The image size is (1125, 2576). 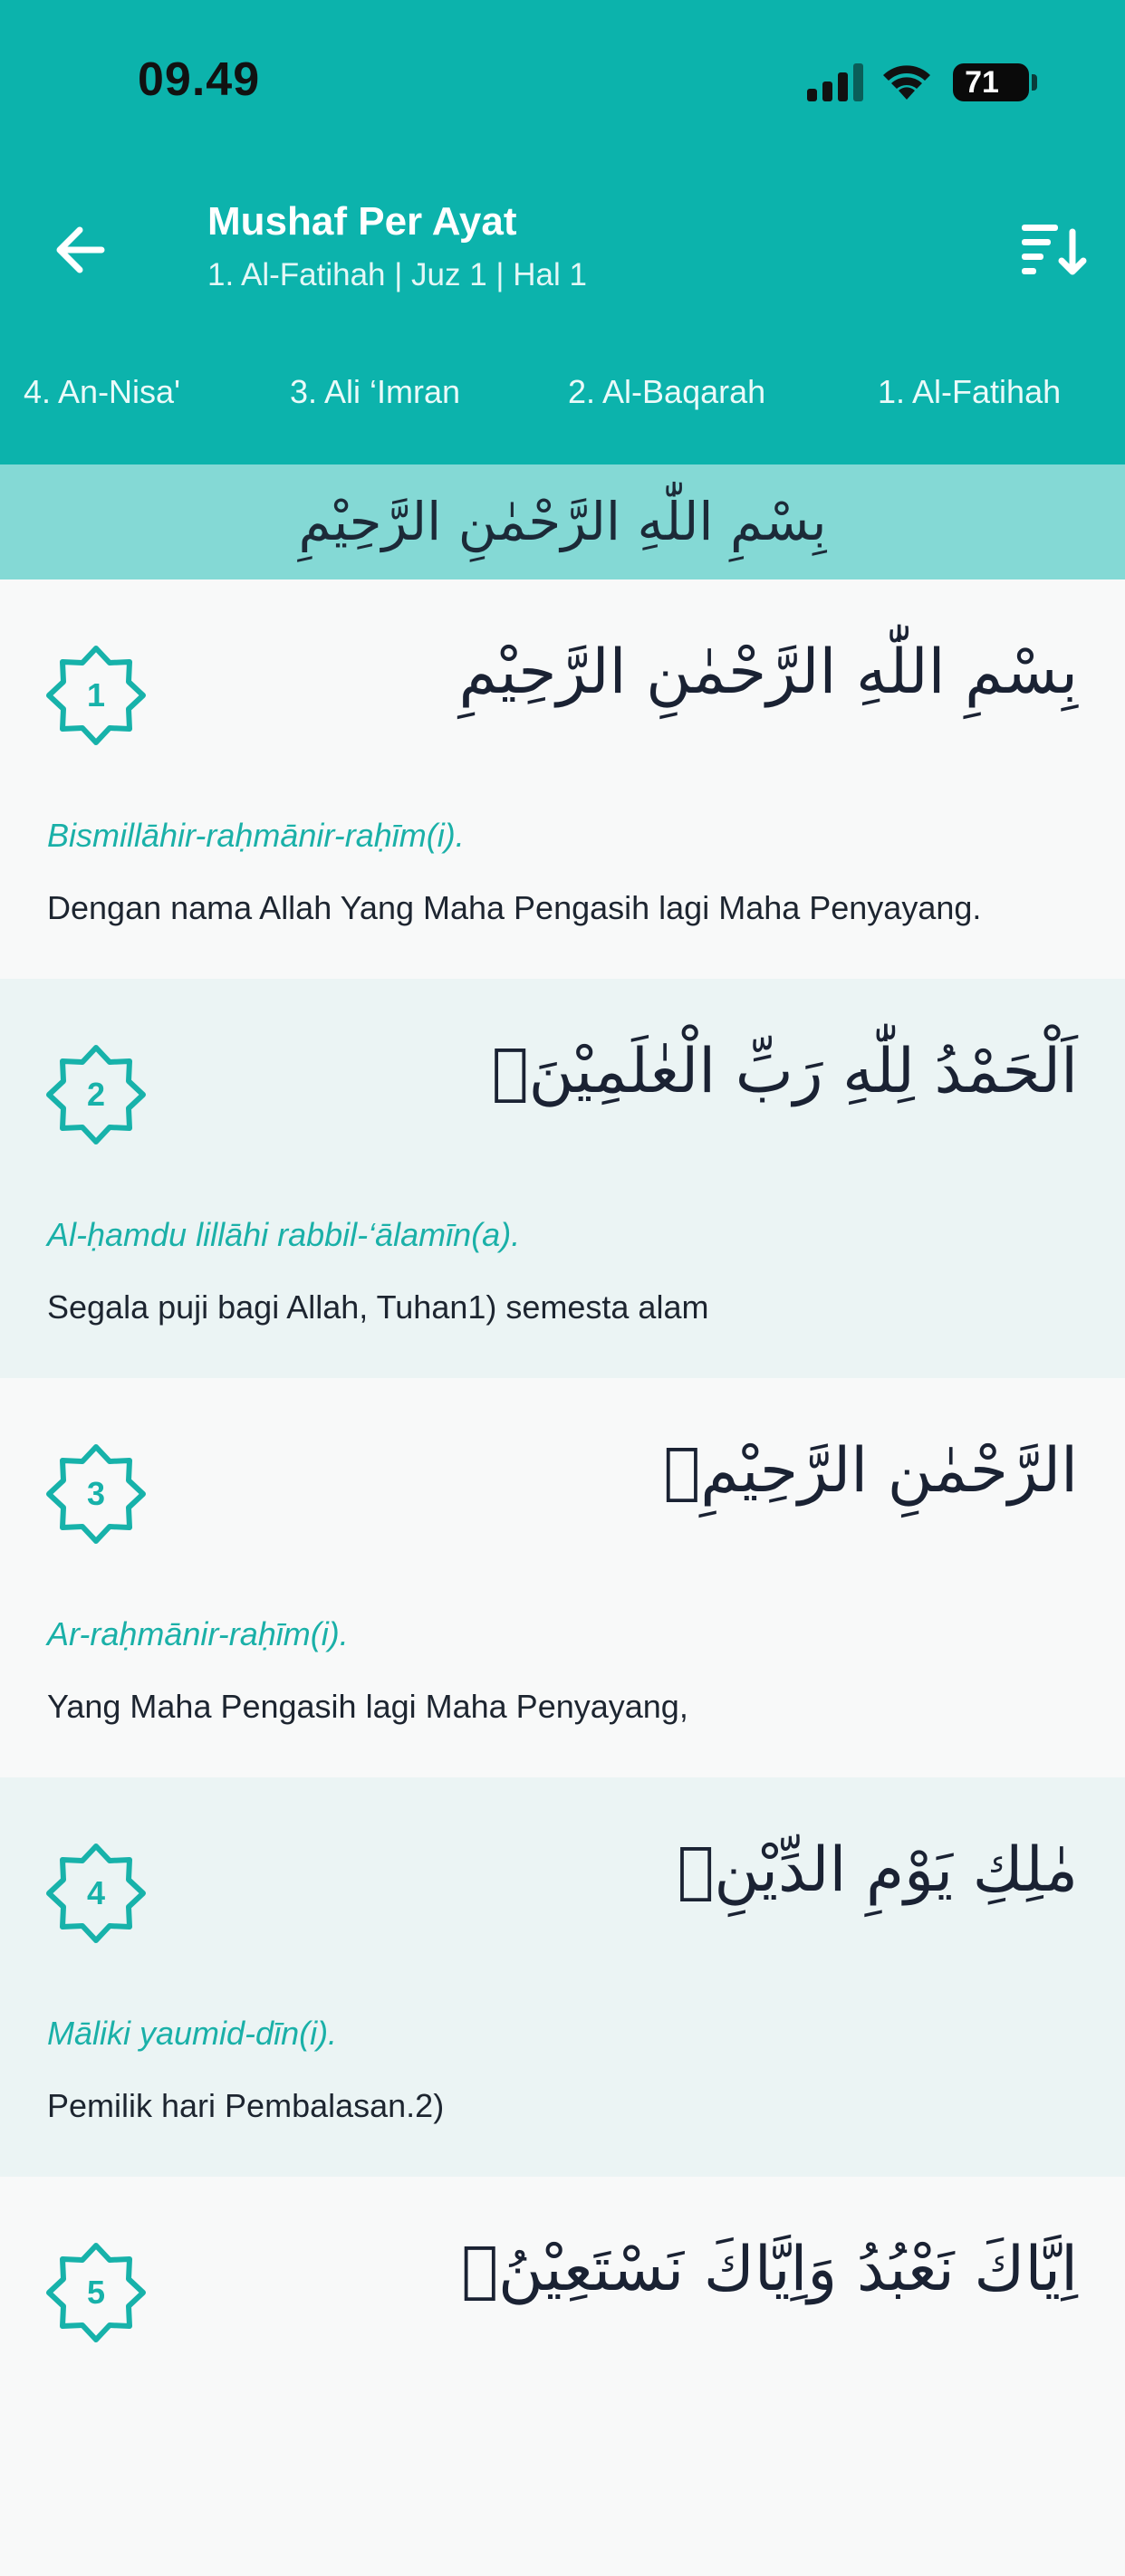 I want to click on status-time: 09.49, so click(x=200, y=79).